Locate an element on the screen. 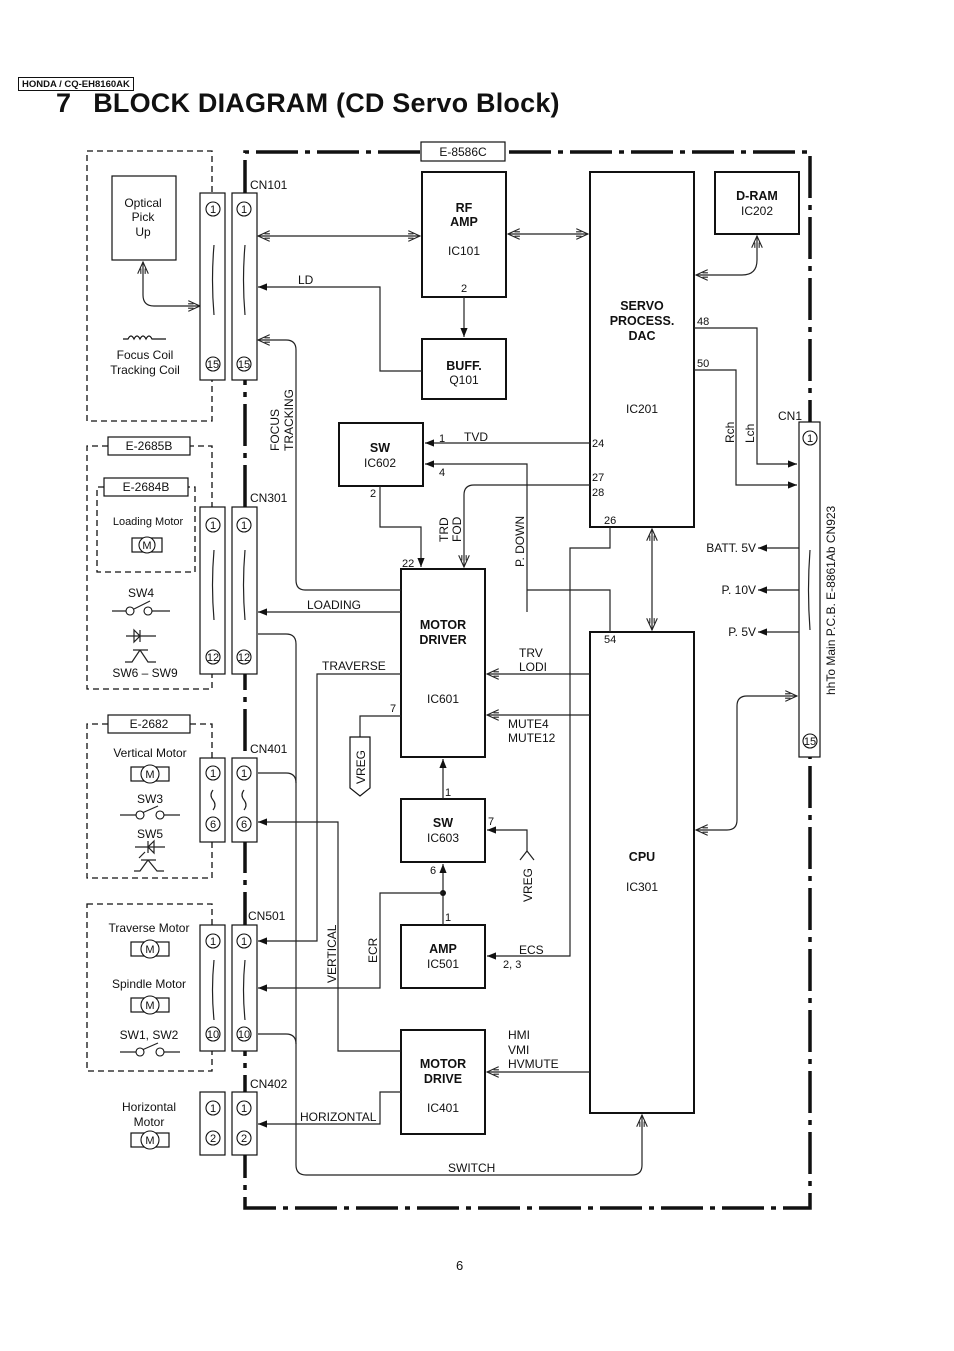 Image resolution: width=954 pixels, height=1351 pixels. svg-text: CPU is located at coordinates (642, 857).